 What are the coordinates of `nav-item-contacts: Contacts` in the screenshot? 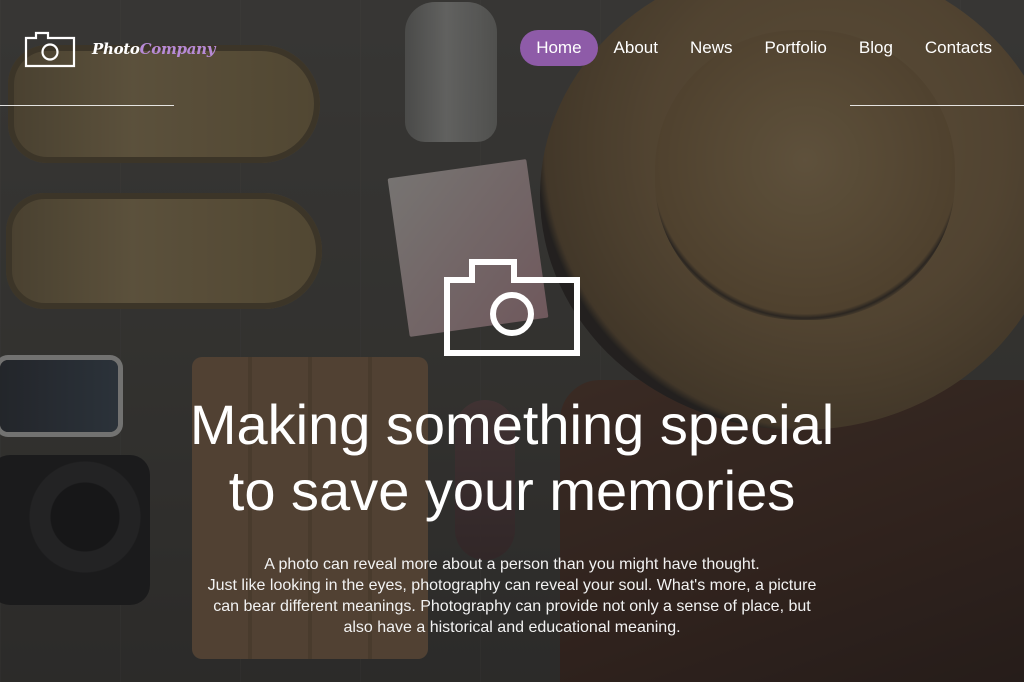 It's located at (958, 48).